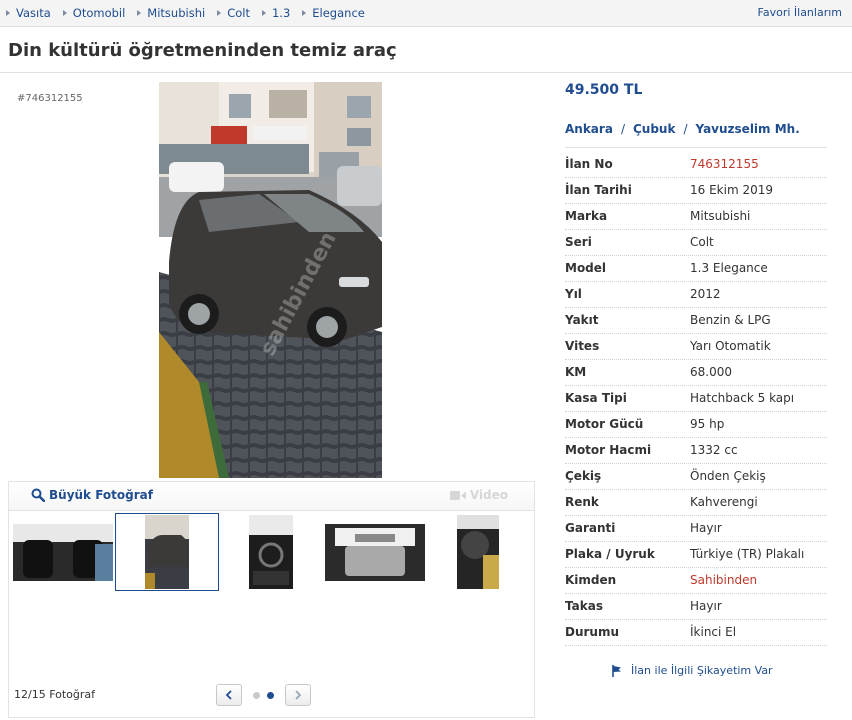  I want to click on breadcrumb-item-mitsubishi: Mitsubishi, so click(171, 13).